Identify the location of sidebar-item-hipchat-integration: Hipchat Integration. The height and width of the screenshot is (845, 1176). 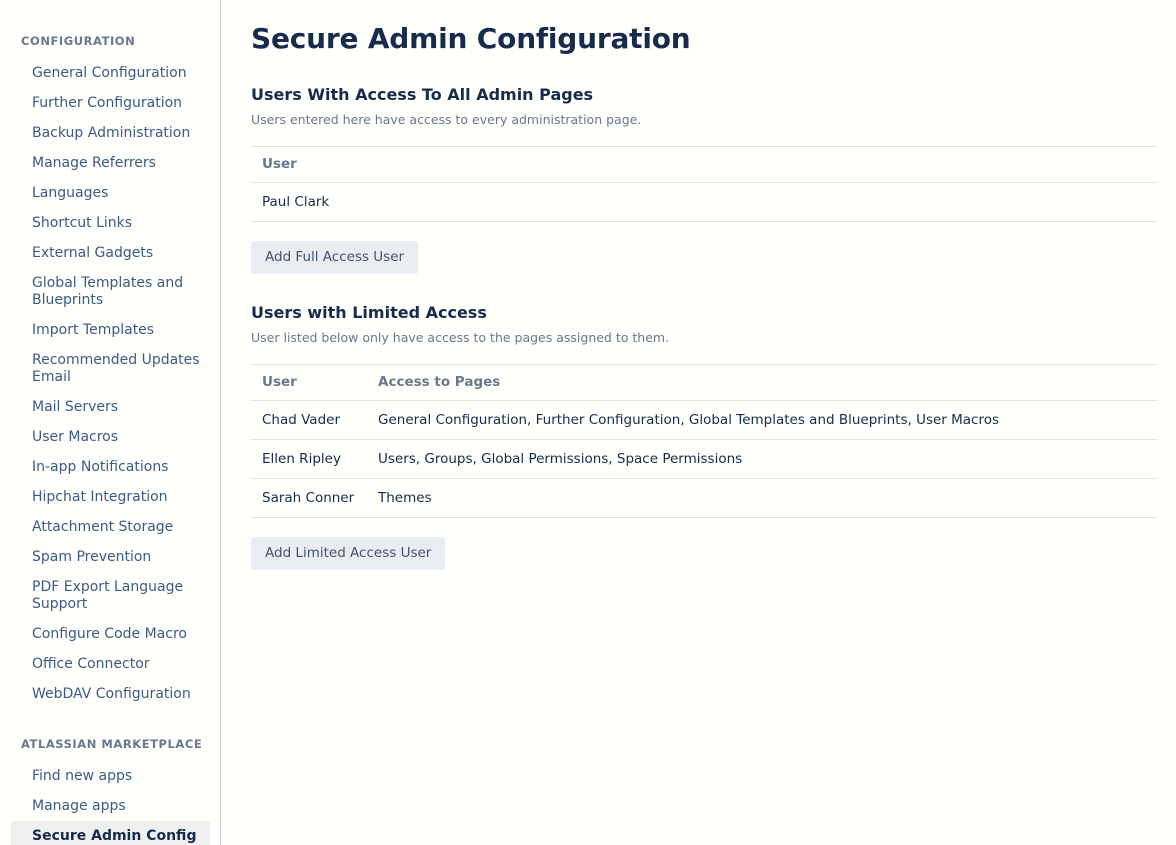
(110, 497).